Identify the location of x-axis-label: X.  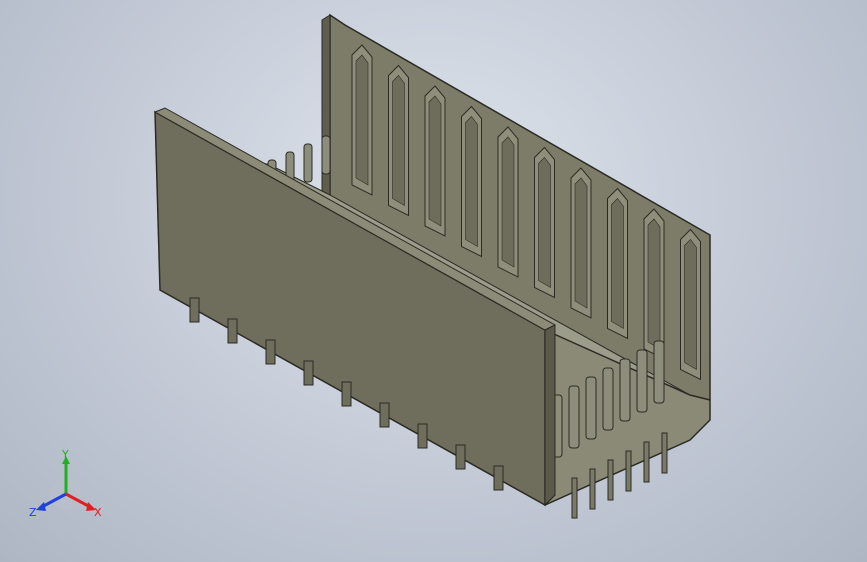
(98, 512).